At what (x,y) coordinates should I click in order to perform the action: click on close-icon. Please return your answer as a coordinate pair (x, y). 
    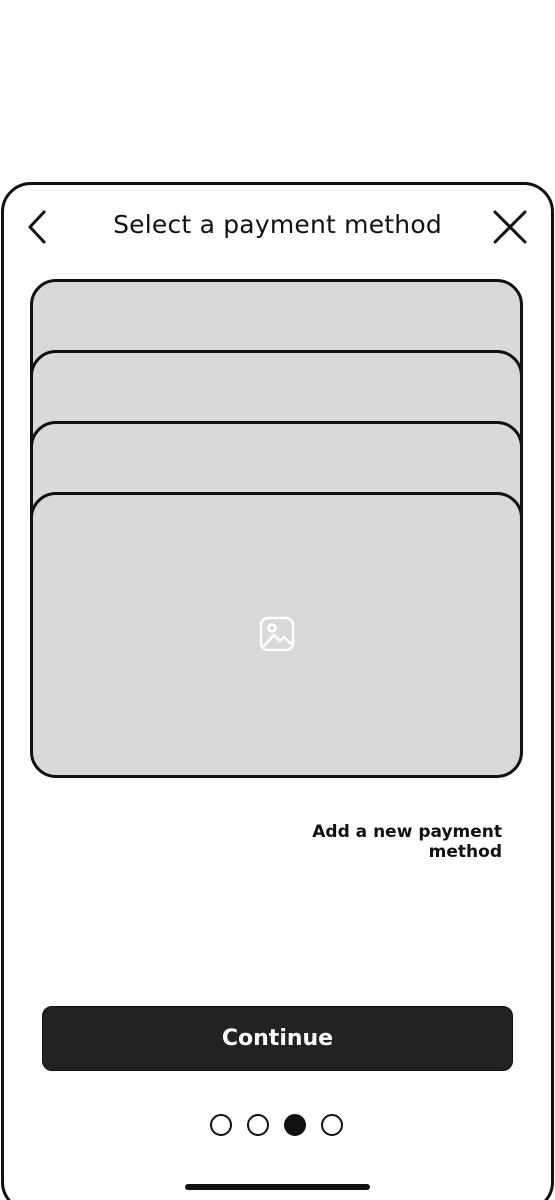
    Looking at the image, I should click on (510, 227).